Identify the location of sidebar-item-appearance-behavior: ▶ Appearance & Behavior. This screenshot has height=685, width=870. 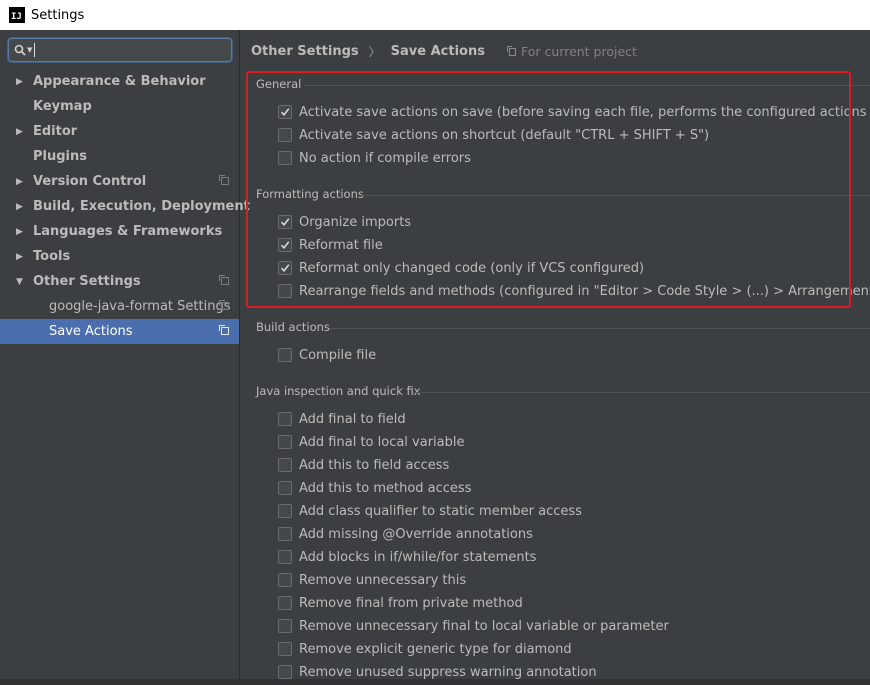
(119, 81).